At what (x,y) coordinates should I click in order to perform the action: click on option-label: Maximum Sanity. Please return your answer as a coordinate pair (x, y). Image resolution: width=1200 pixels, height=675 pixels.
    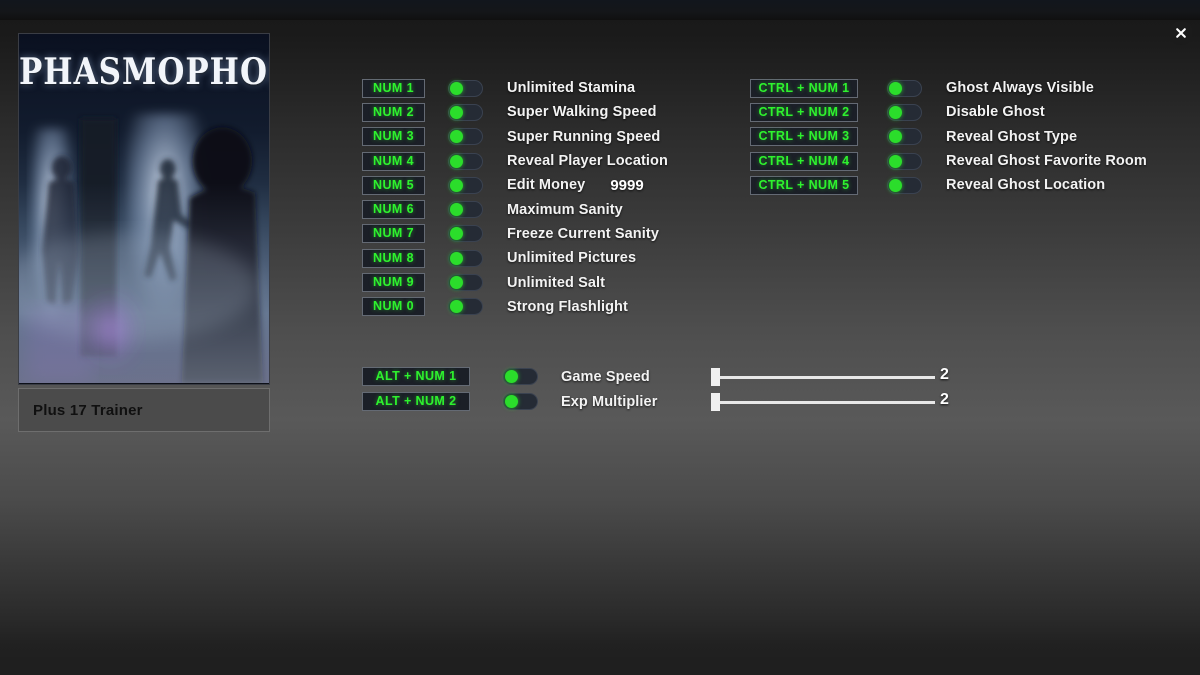
    Looking at the image, I should click on (565, 209).